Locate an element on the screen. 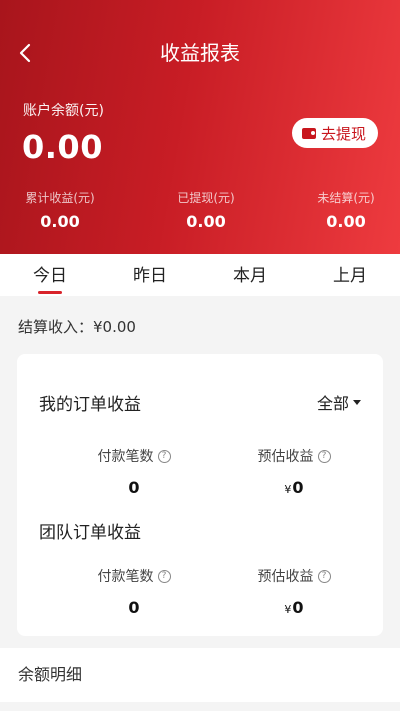 This screenshot has height=711, width=400. stat-unsettled: 未结算(元) 0.00 is located at coordinates (346, 211).